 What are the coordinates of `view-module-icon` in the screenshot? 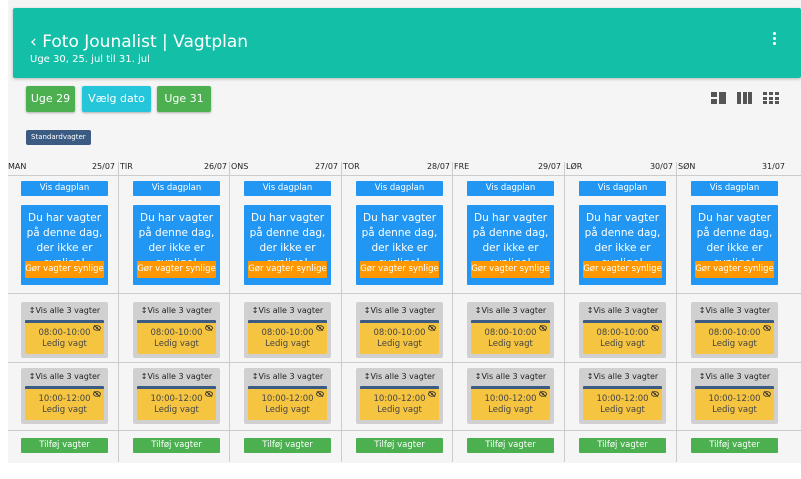 It's located at (771, 98).